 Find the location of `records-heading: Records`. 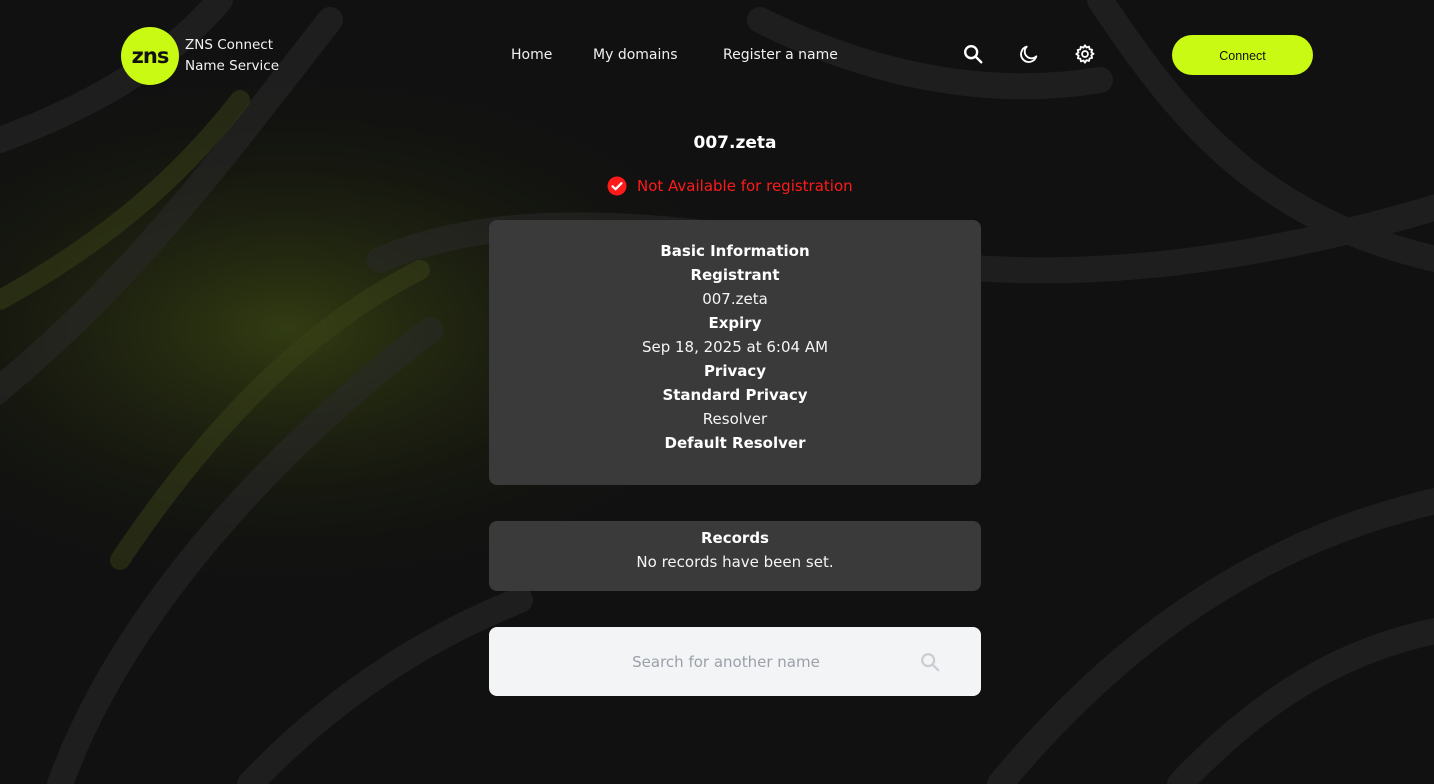

records-heading: Records is located at coordinates (735, 538).